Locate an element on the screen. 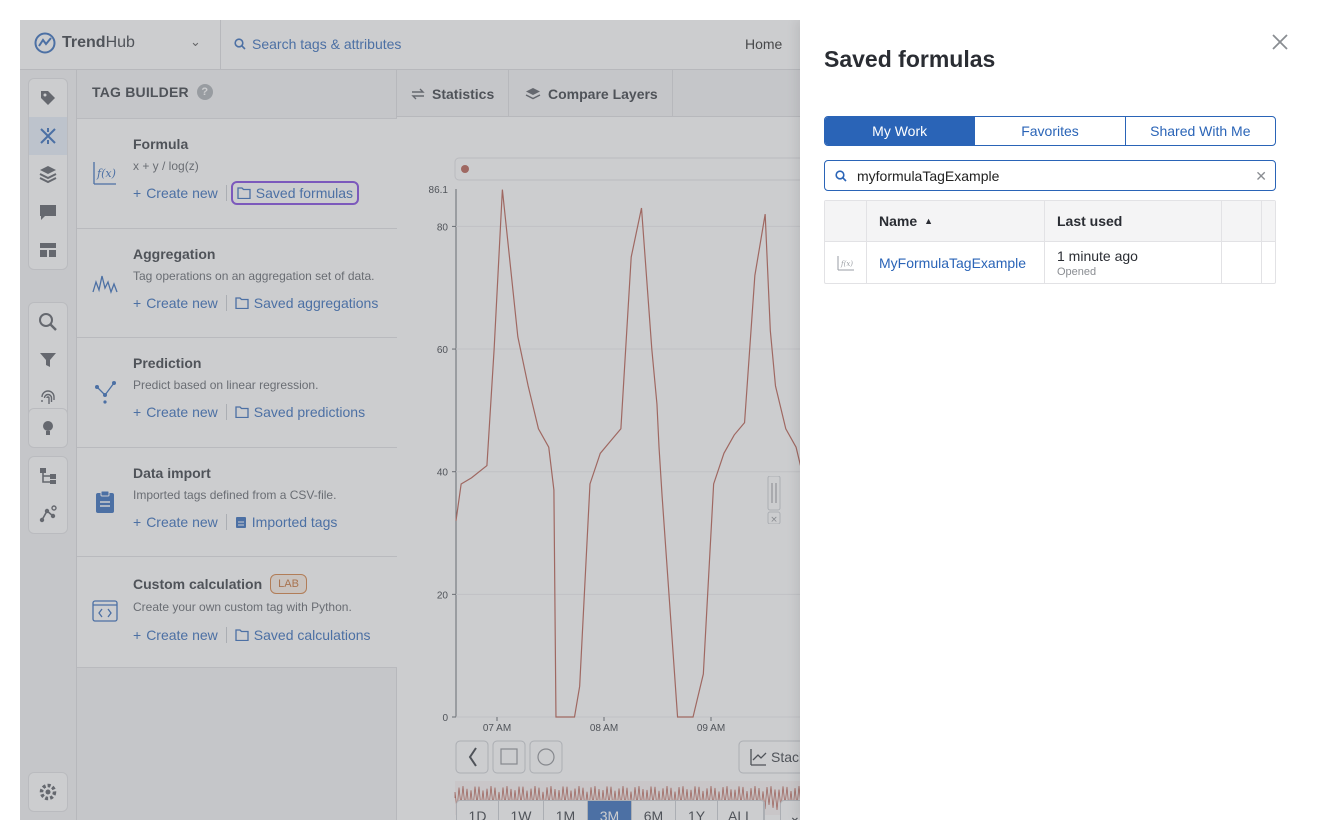 The width and height of the screenshot is (1320, 840). close-icon is located at coordinates (1280, 42).